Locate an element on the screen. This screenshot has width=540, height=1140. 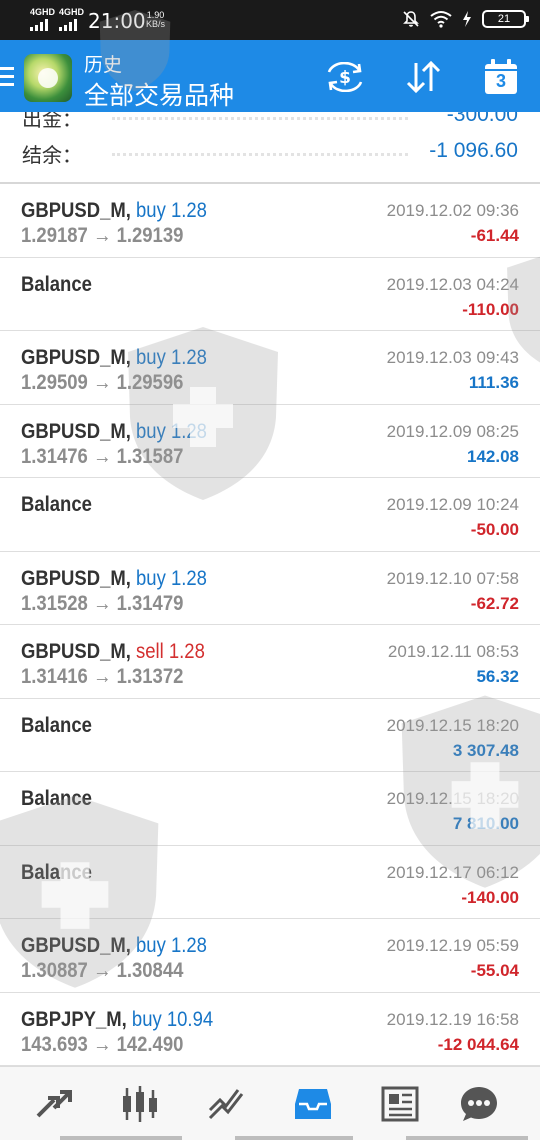
deal-time: 2019.12.09 08:25 is located at coordinates (452, 431).